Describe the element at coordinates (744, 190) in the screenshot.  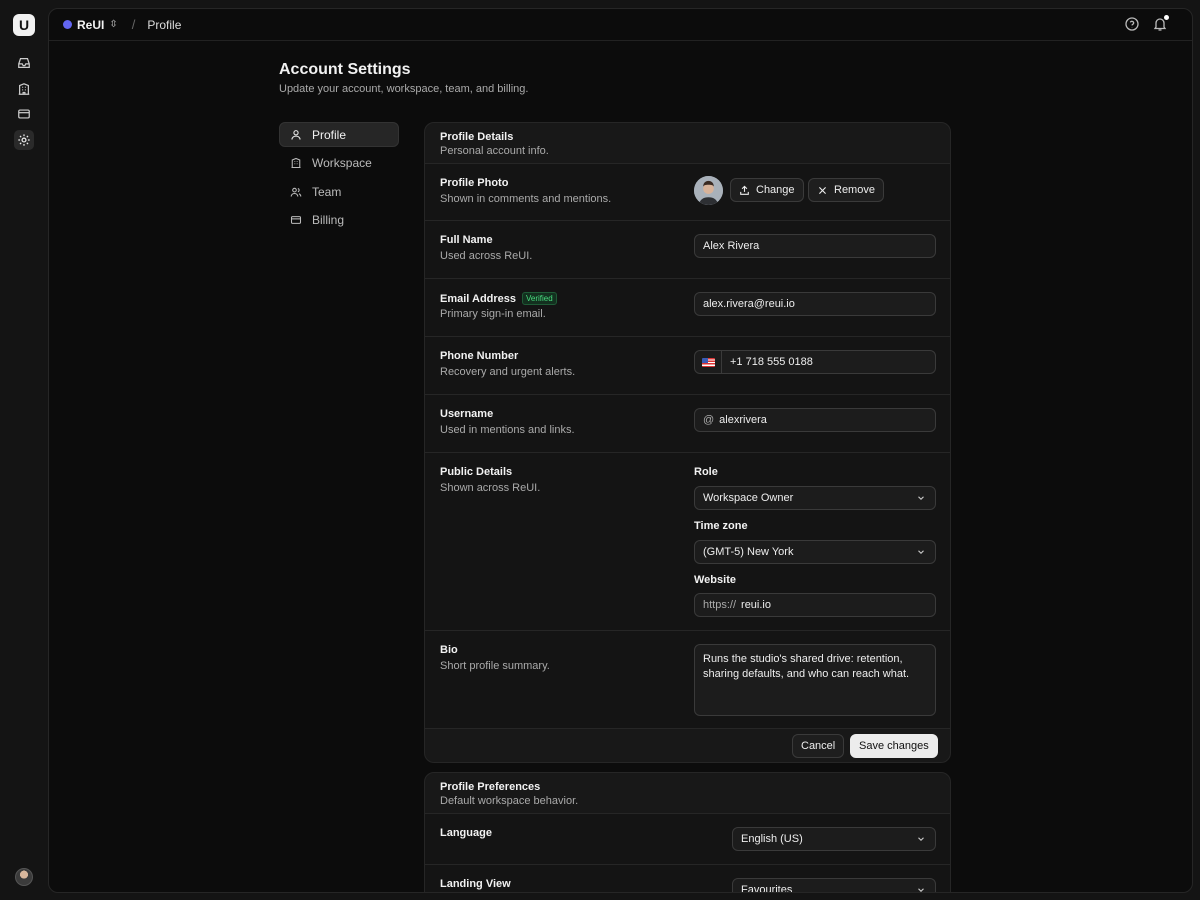
I see `upload-icon` at that location.